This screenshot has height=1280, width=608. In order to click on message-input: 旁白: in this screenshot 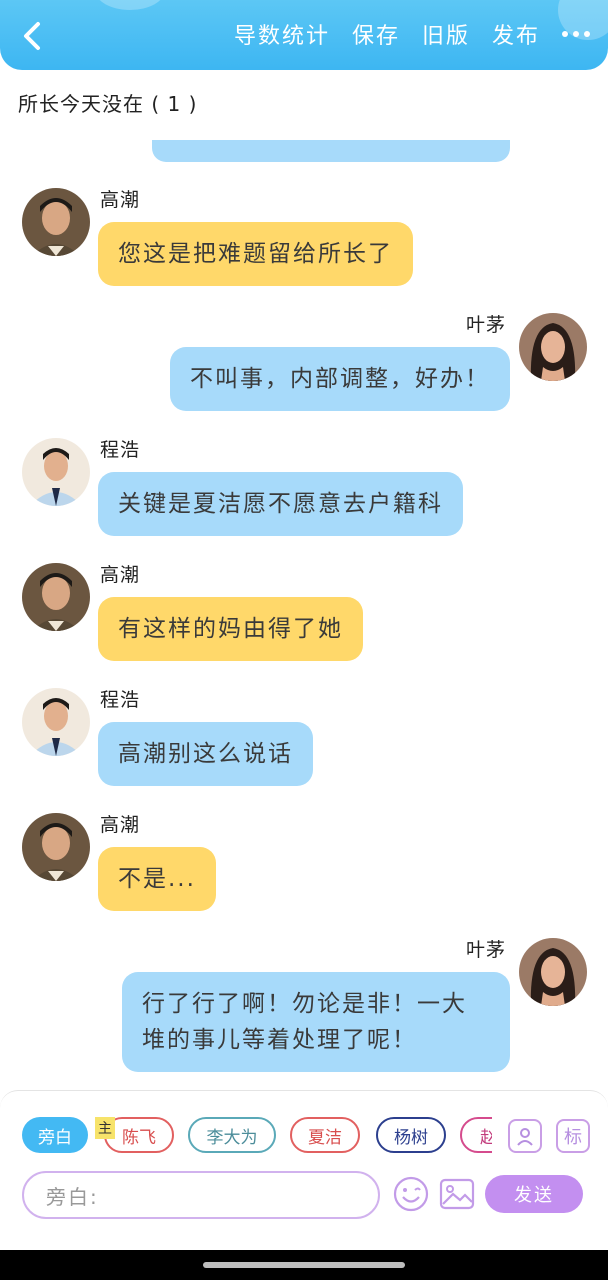, I will do `click(201, 1195)`.